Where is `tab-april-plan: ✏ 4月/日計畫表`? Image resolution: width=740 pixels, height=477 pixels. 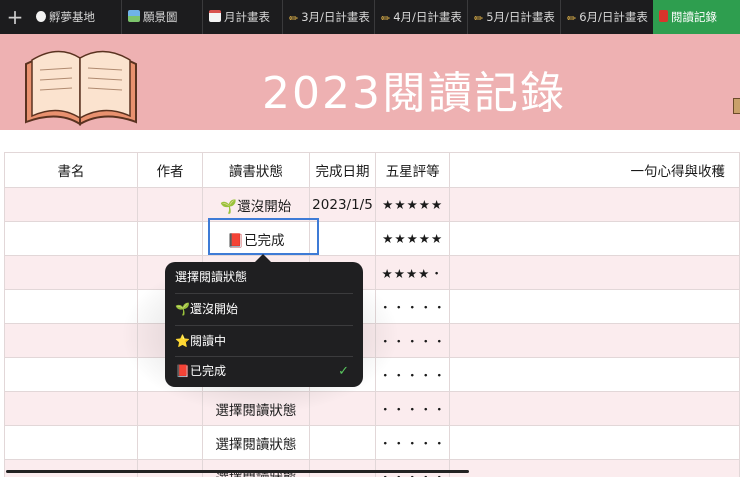
tab-april-plan: ✏ 4月/日計畫表 is located at coordinates (420, 17).